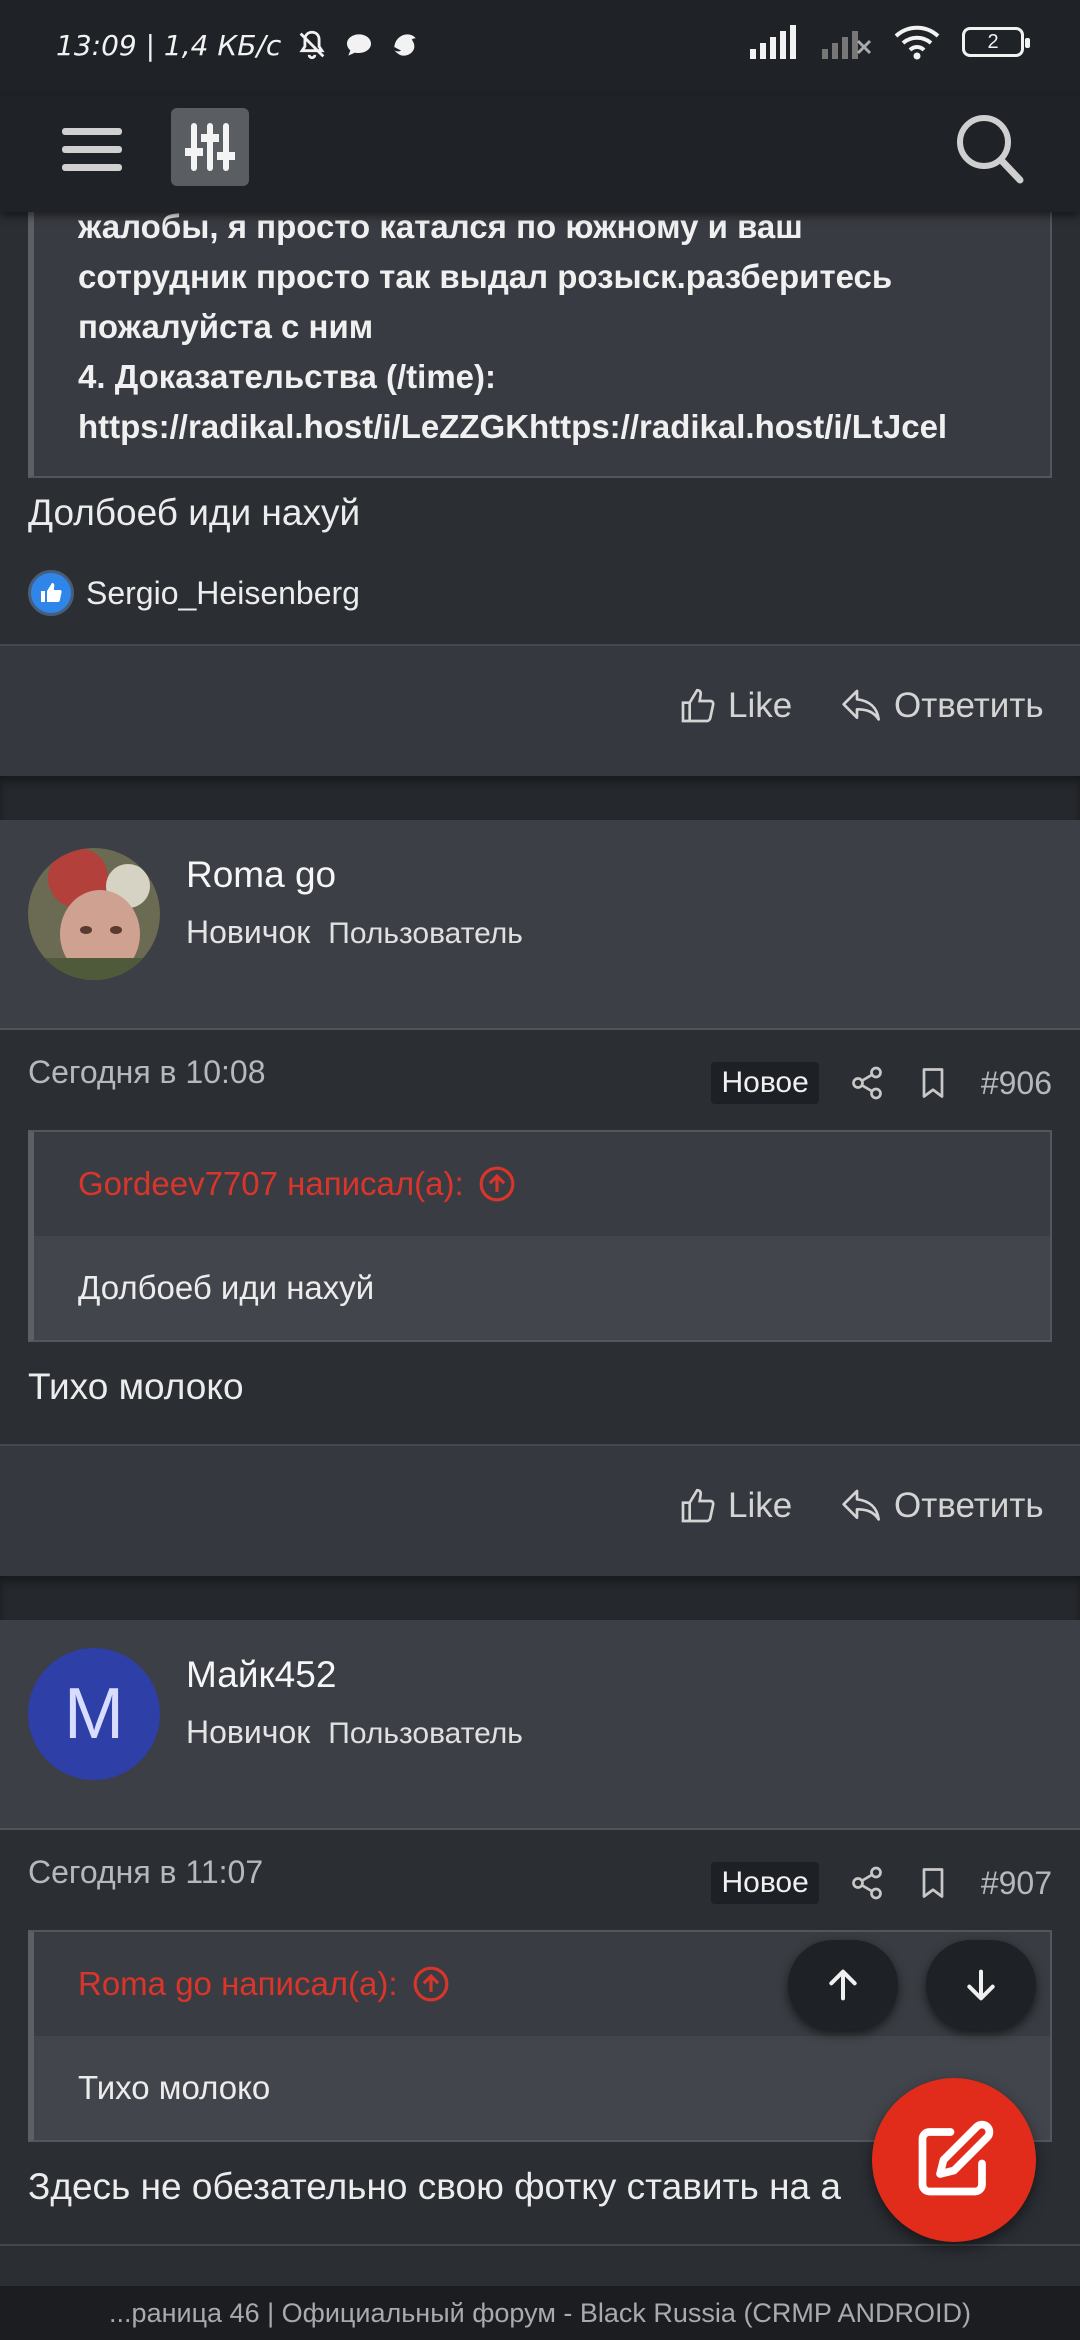 The image size is (1080, 2340). What do you see at coordinates (542, 1288) in the screenshot?
I see `quote-body: Долбоеб иди нахуй` at bounding box center [542, 1288].